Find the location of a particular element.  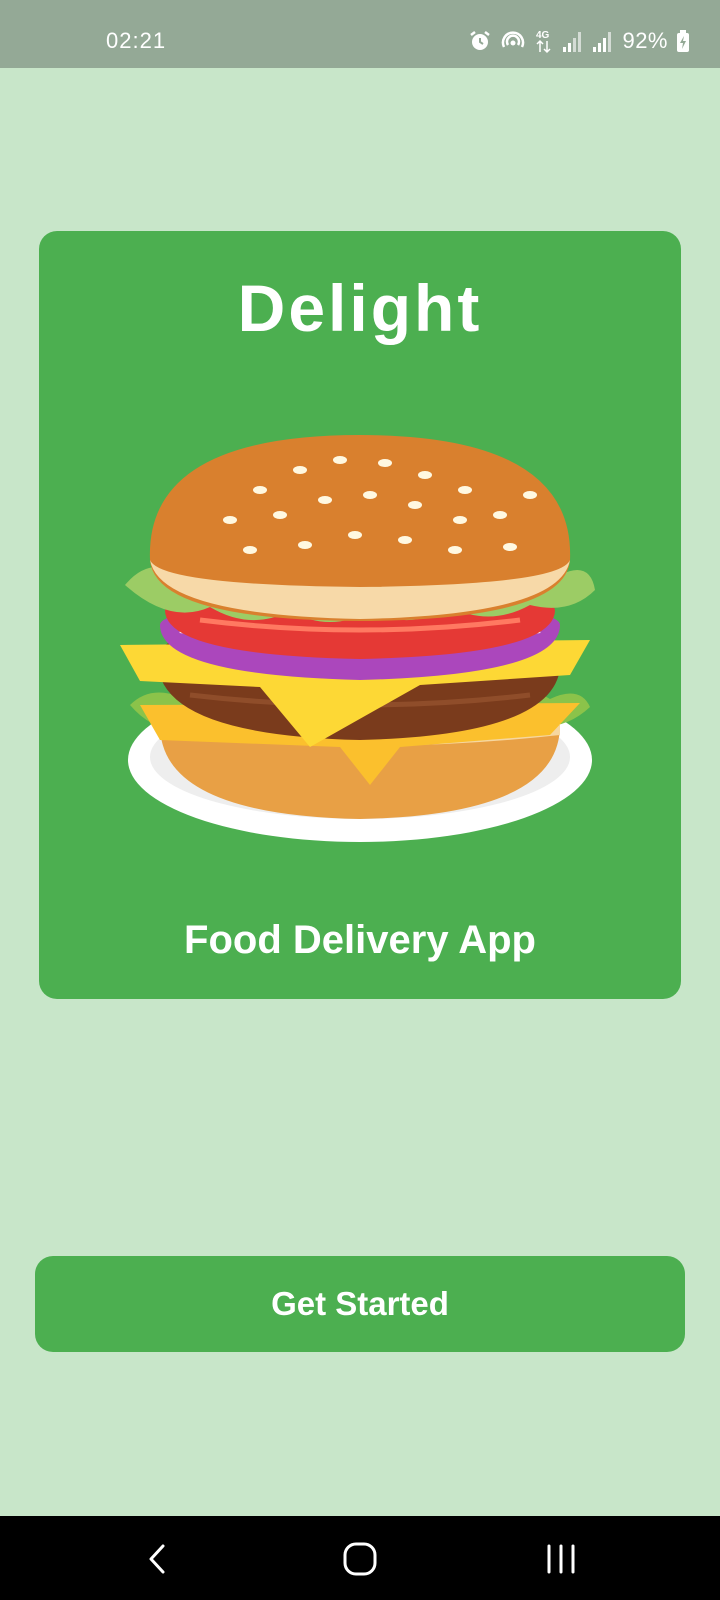

4g-icon: 4G is located at coordinates (544, 41).